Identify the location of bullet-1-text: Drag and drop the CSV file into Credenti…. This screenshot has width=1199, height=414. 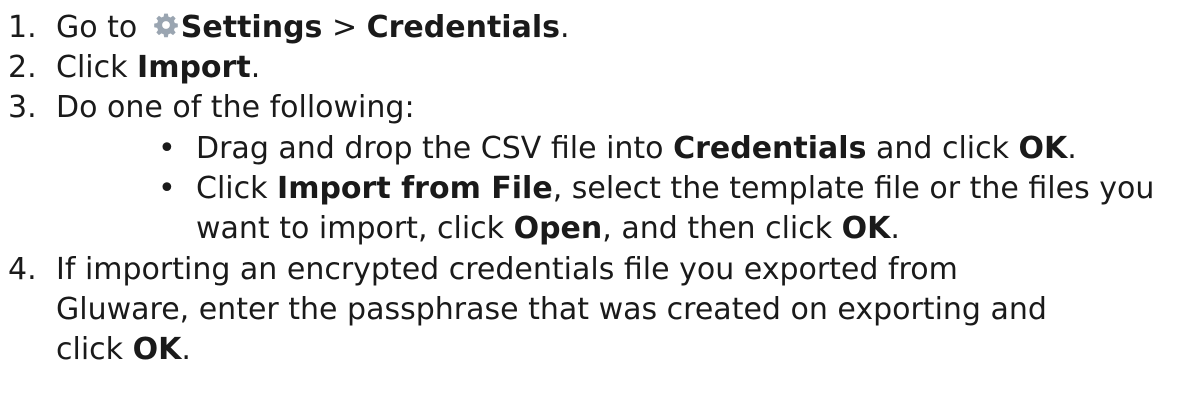
(636, 149).